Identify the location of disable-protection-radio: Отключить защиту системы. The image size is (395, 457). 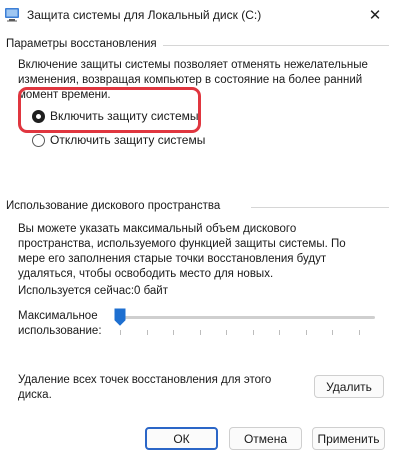
(118, 140).